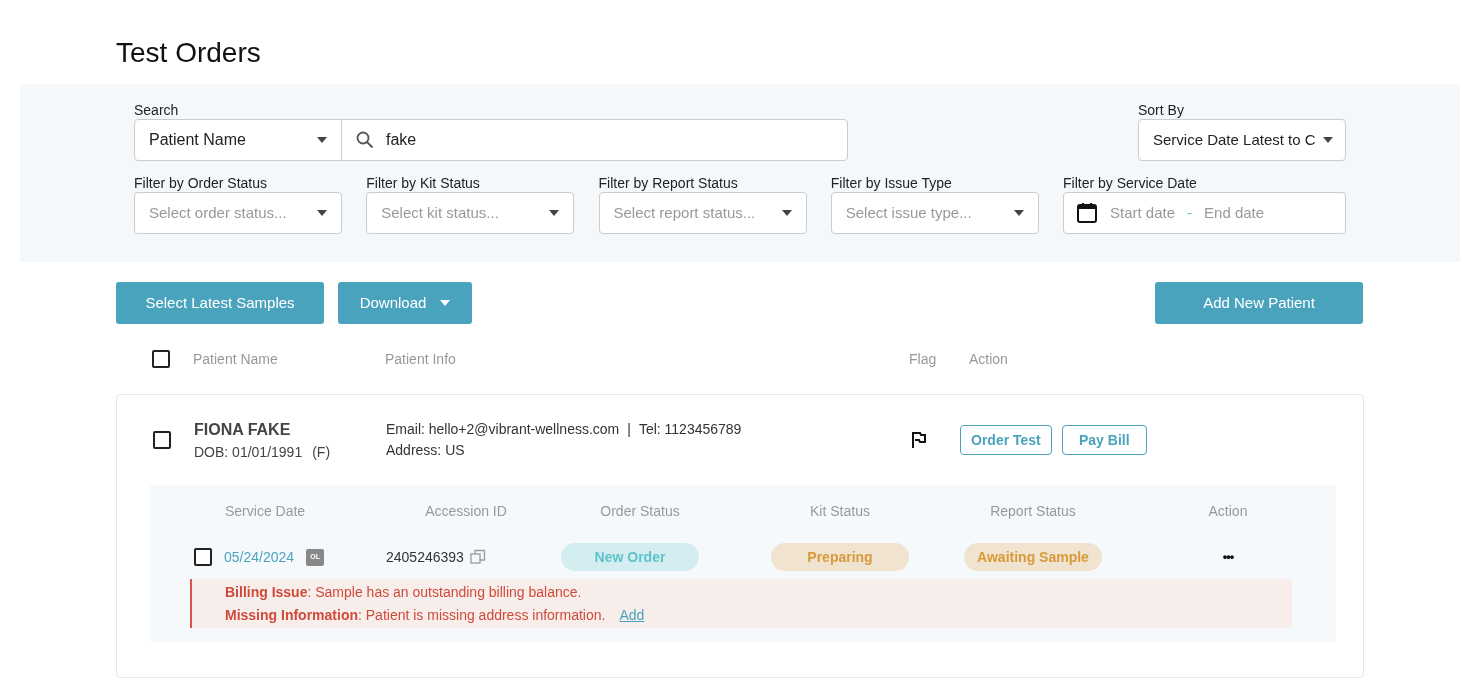 The height and width of the screenshot is (684, 1470). Describe the element at coordinates (1104, 440) in the screenshot. I see `action-button: Pay Bill` at that location.